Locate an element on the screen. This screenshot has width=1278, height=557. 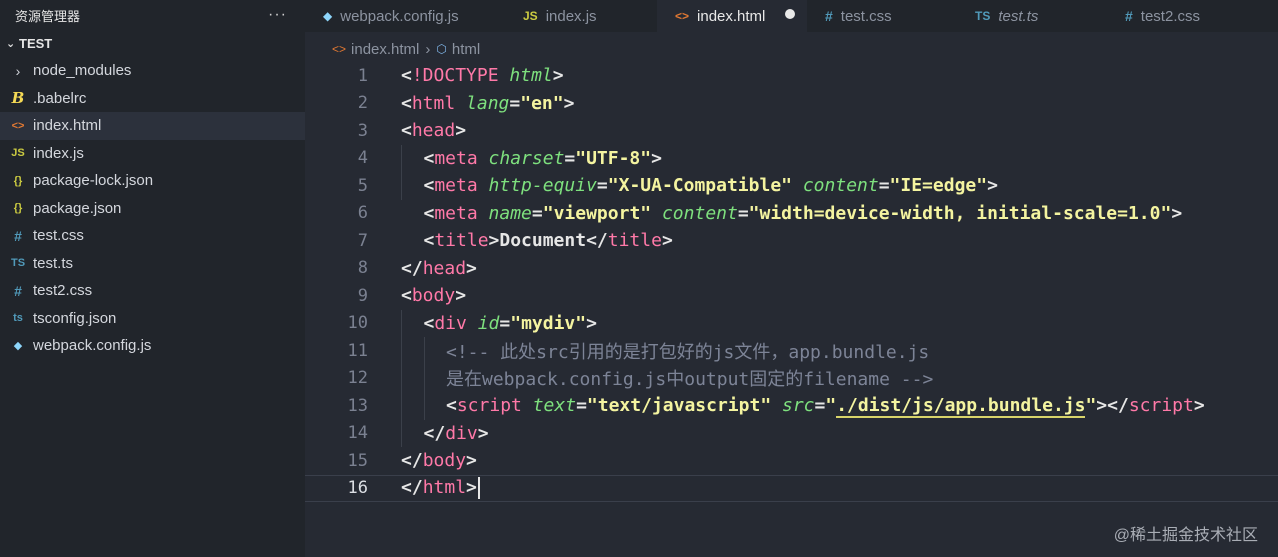
tsconfig-file-icon: ts is located at coordinates (18, 318).